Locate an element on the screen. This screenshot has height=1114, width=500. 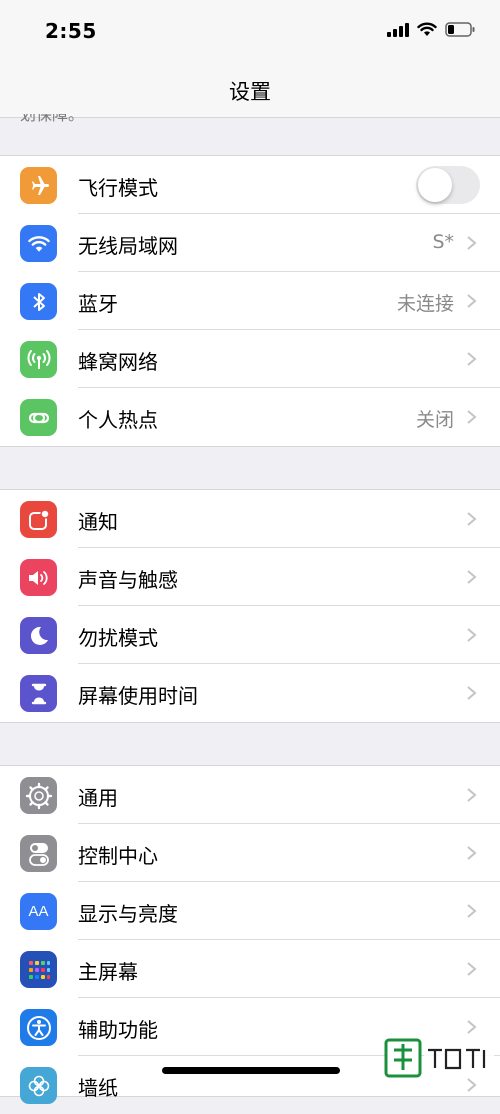
row-label: 无线局域网 is located at coordinates (128, 246).